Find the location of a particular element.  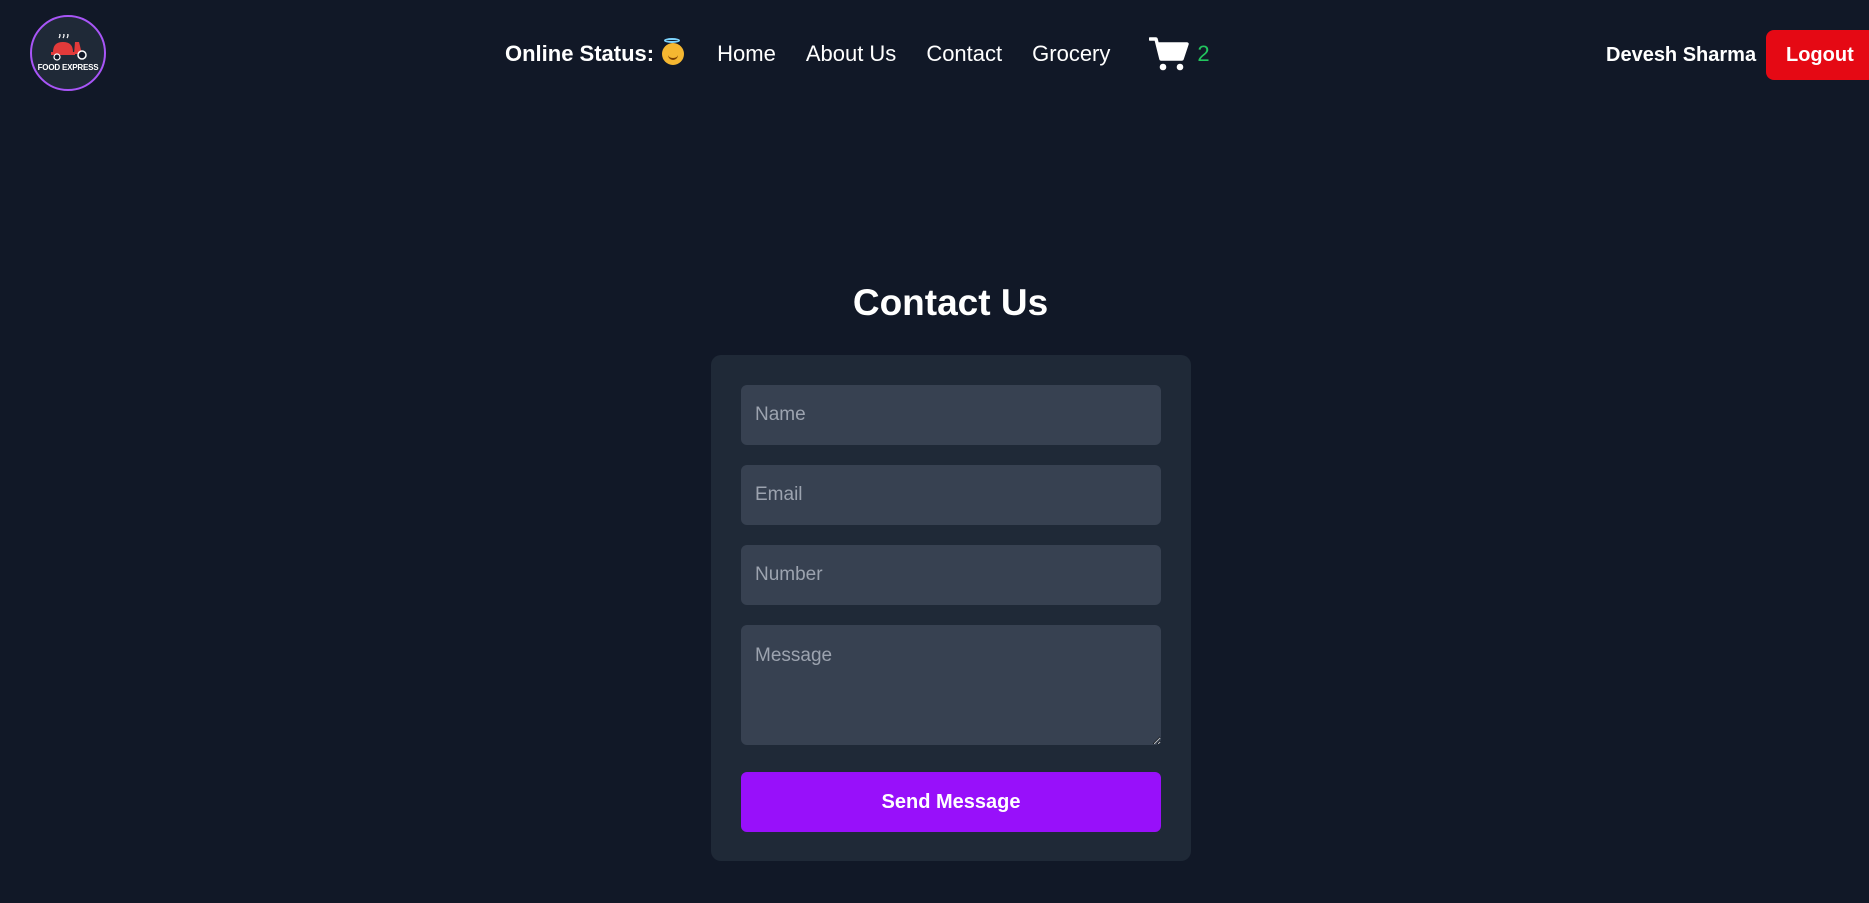

name-input is located at coordinates (951, 415).